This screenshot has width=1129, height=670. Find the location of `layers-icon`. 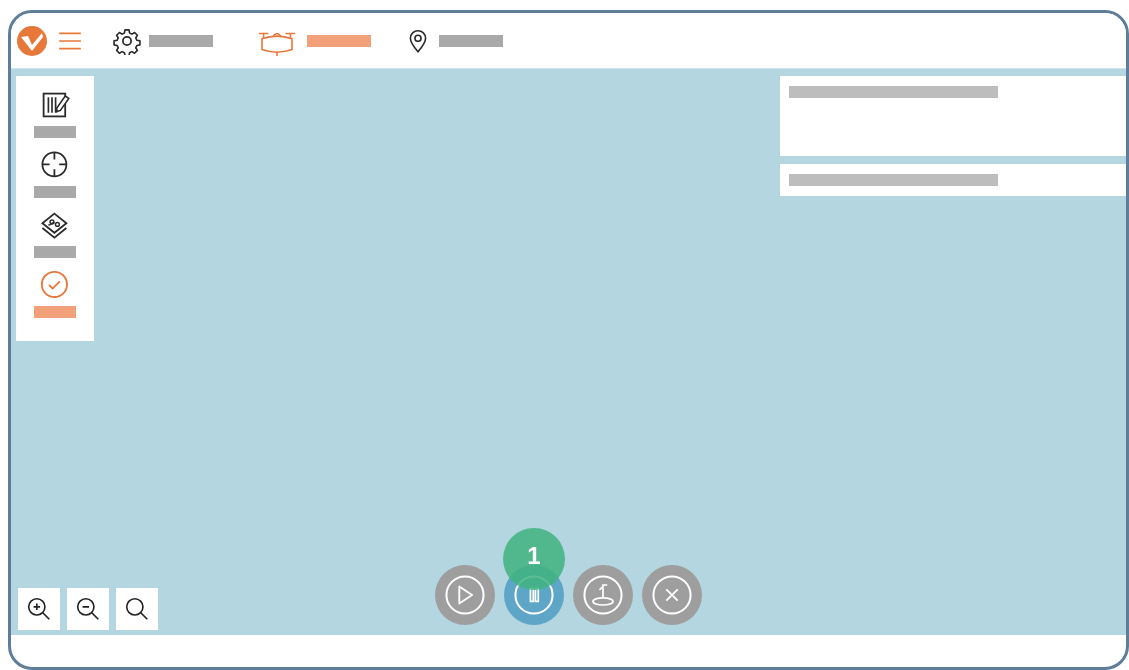

layers-icon is located at coordinates (55, 225).